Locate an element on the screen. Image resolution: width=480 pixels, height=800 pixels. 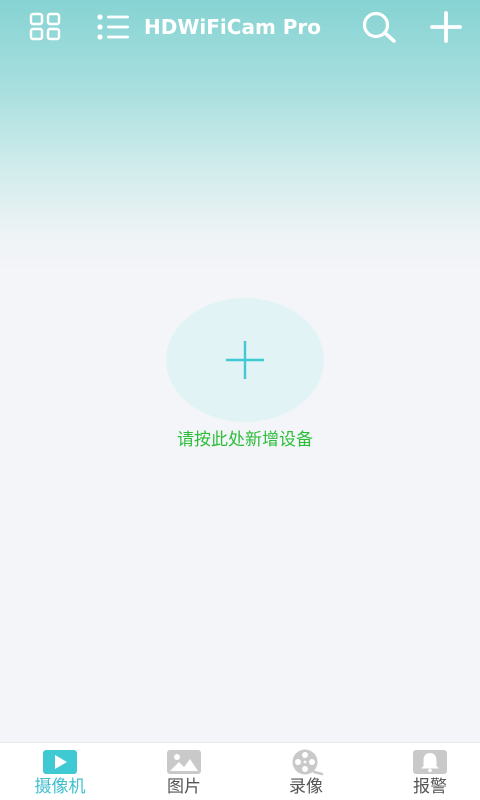
search-icon is located at coordinates (379, 27).